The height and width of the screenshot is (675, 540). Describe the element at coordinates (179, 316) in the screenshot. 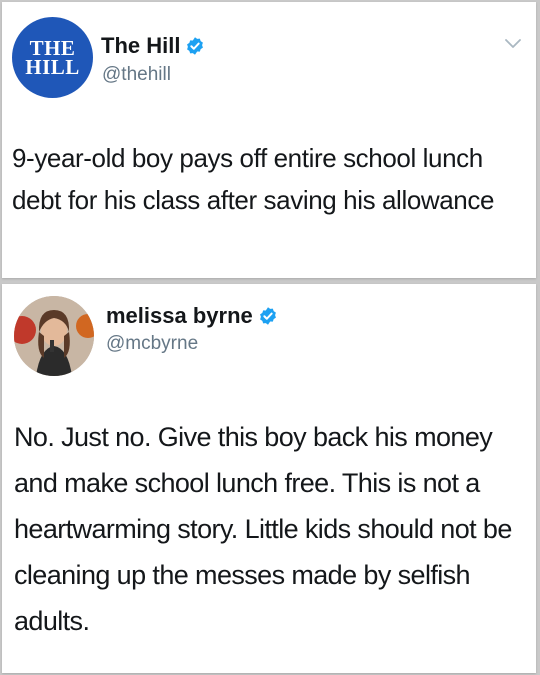

I see `display-name: melissa byrne` at that location.